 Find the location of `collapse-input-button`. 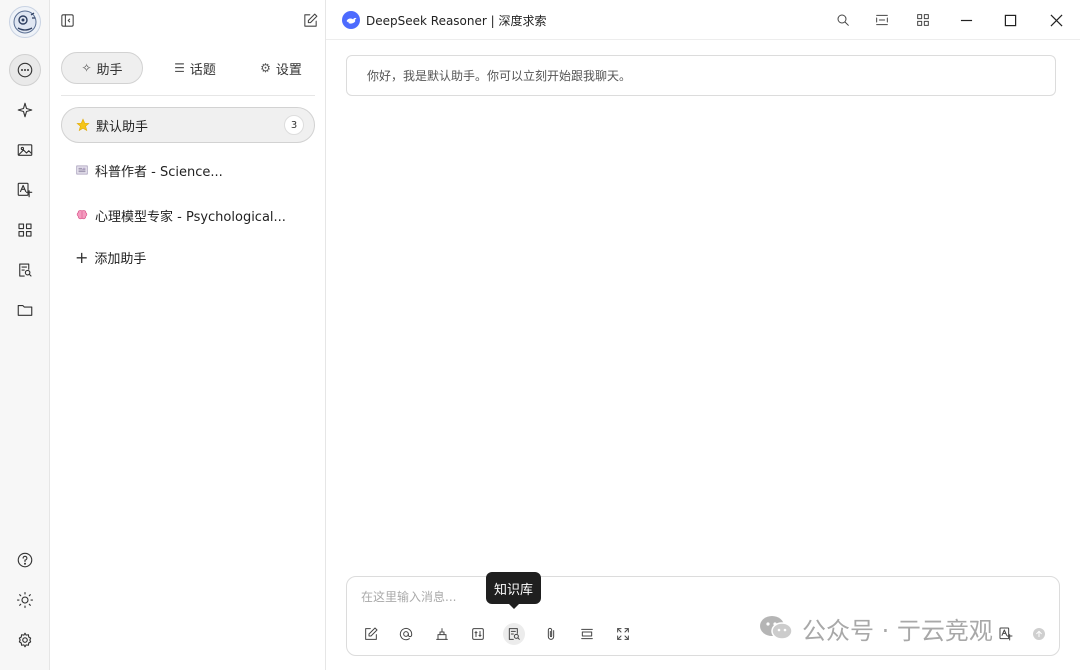

collapse-input-button is located at coordinates (587, 634).